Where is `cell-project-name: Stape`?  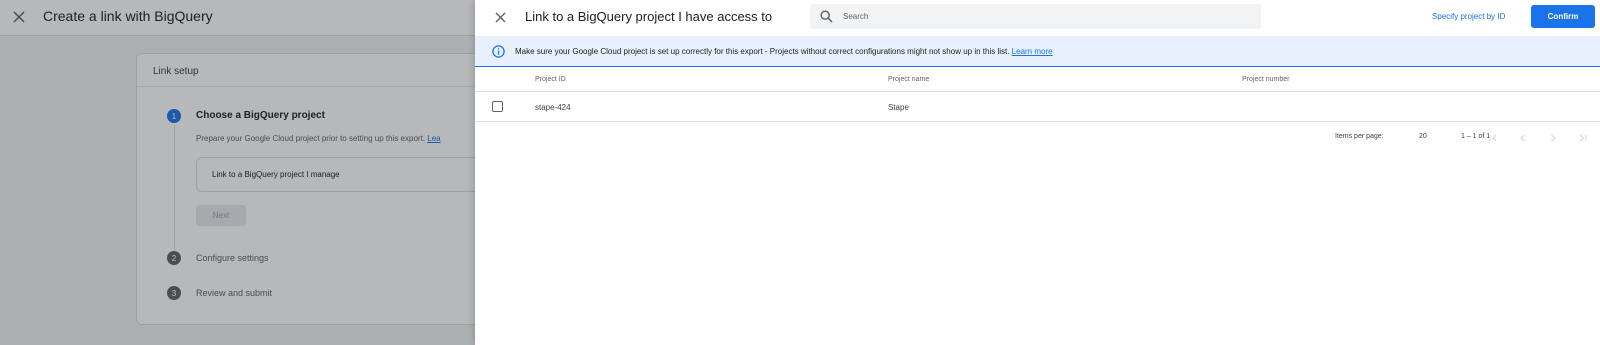 cell-project-name: Stape is located at coordinates (898, 107).